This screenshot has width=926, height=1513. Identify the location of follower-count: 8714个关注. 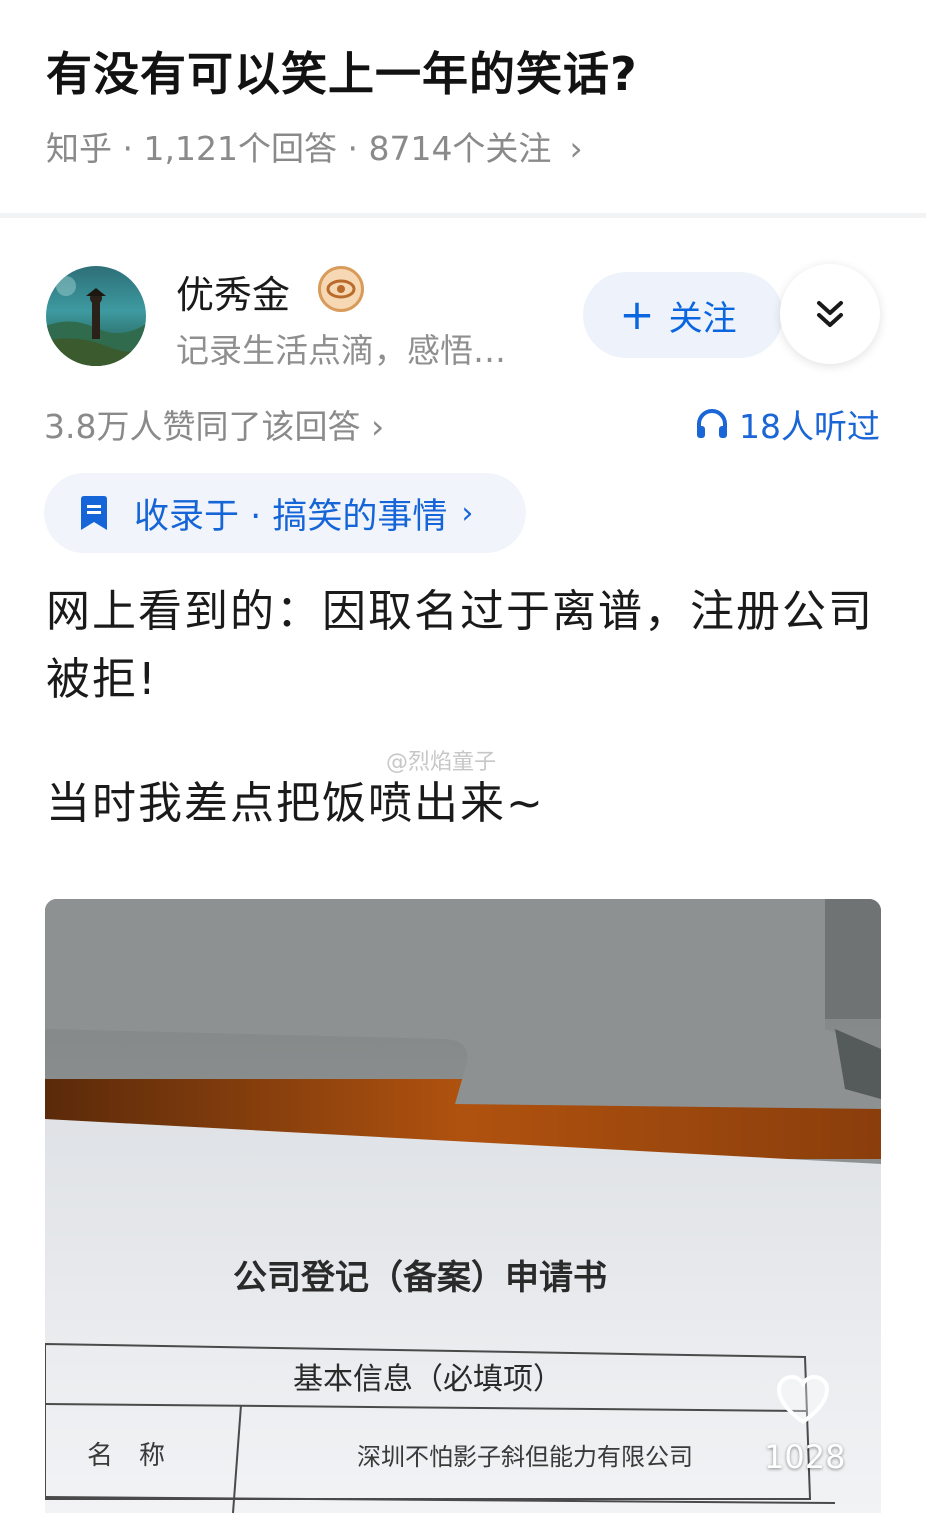
(460, 148).